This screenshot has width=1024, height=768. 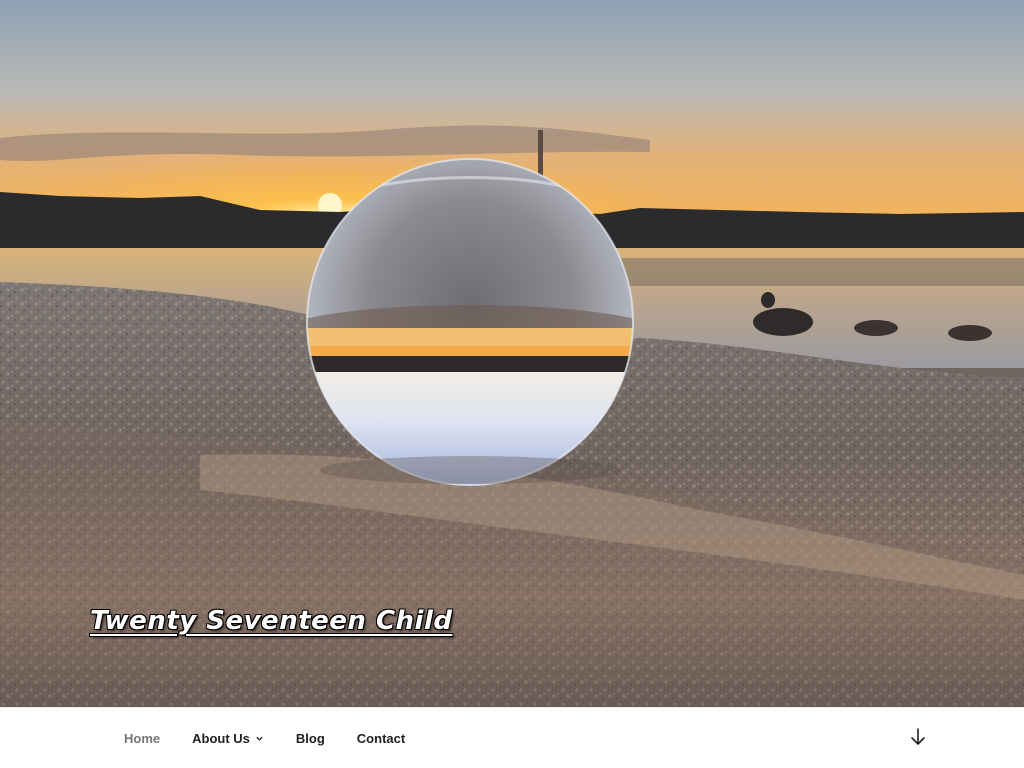 I want to click on nav-item-contact: Contact, so click(x=381, y=738).